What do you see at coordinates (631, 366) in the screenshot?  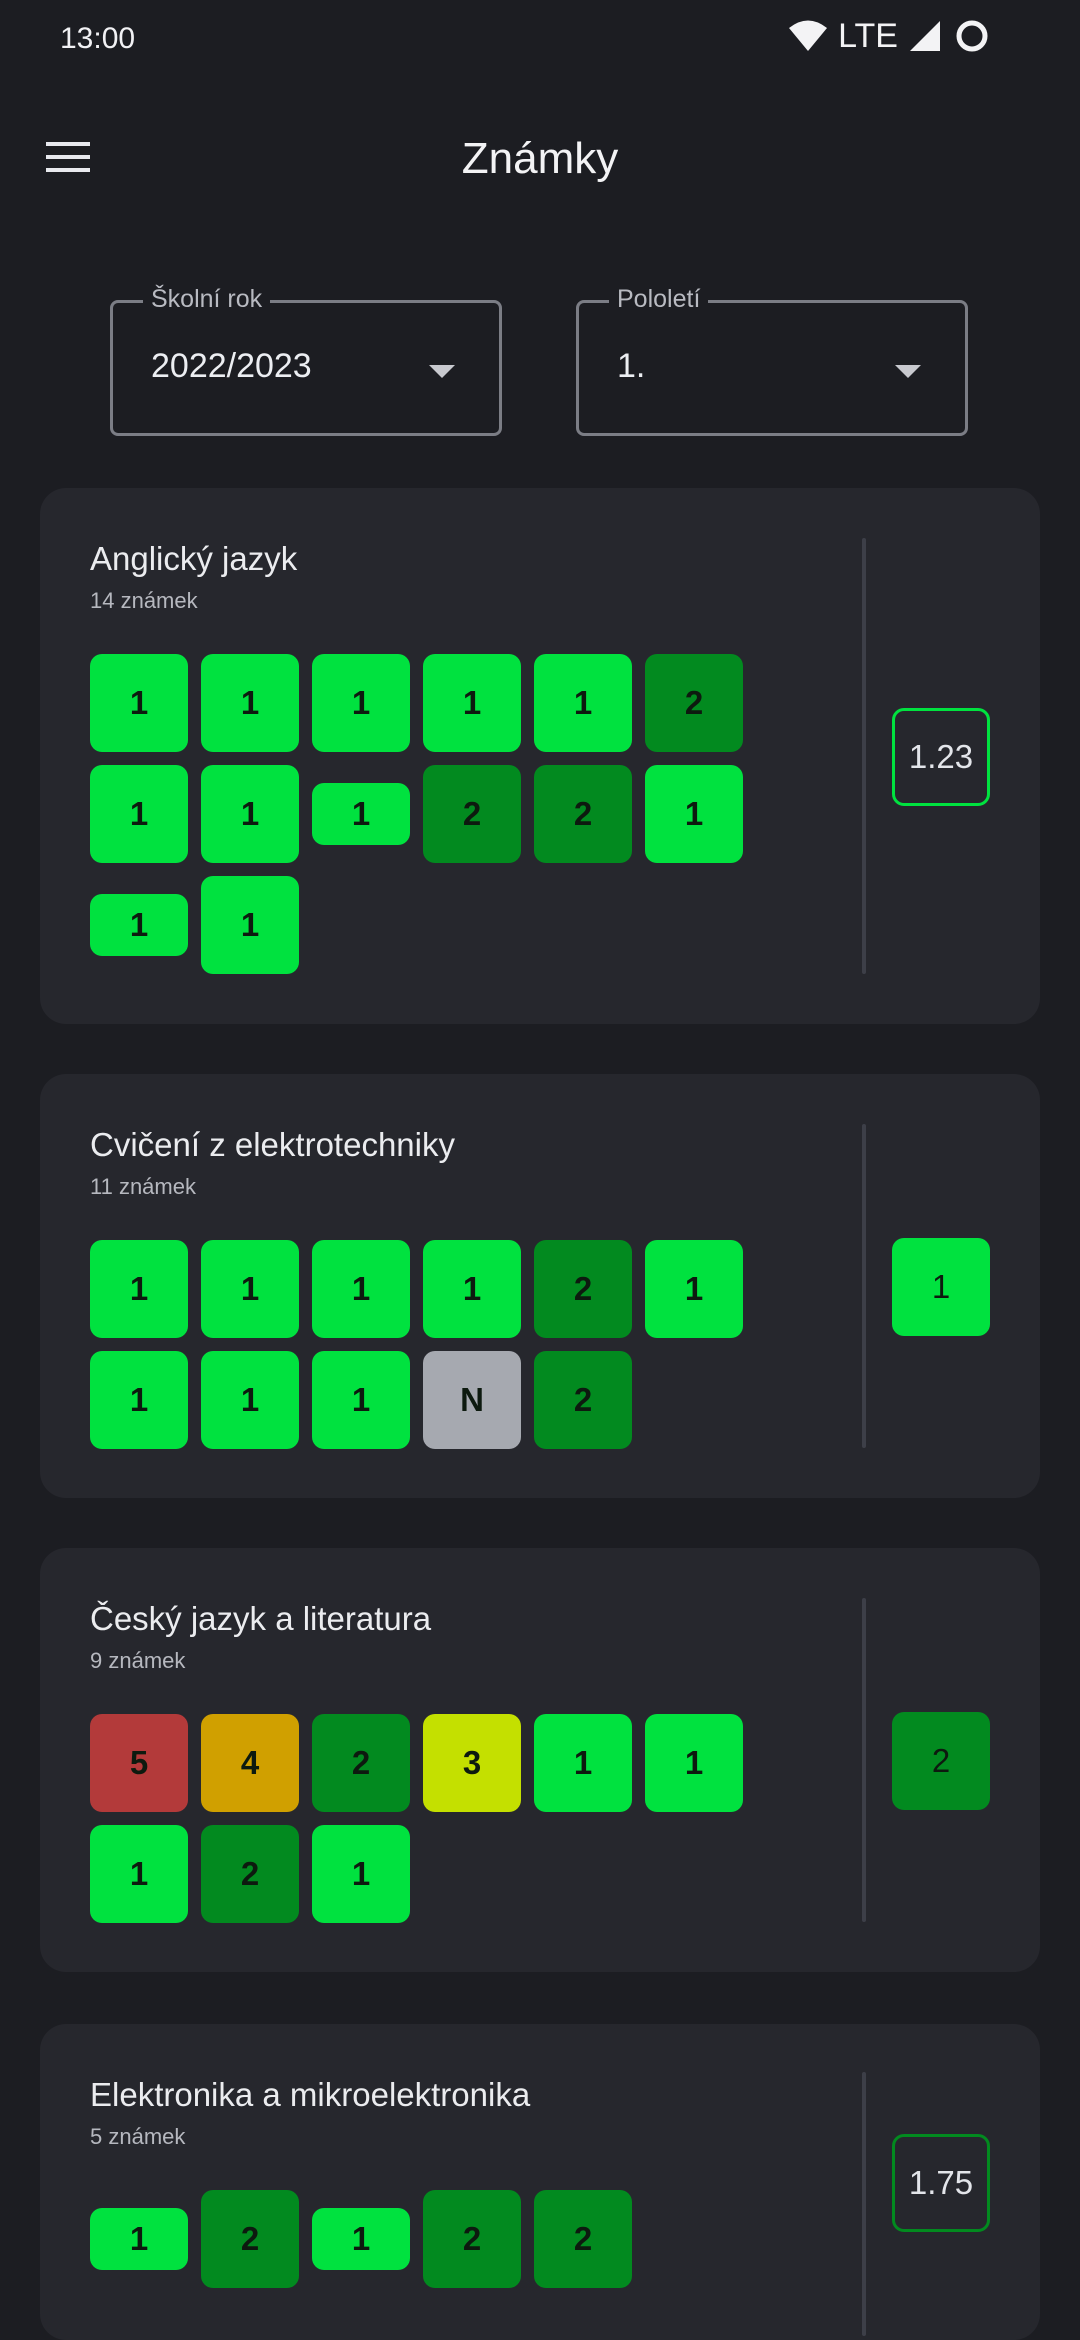 I see `semester-value: 1.` at bounding box center [631, 366].